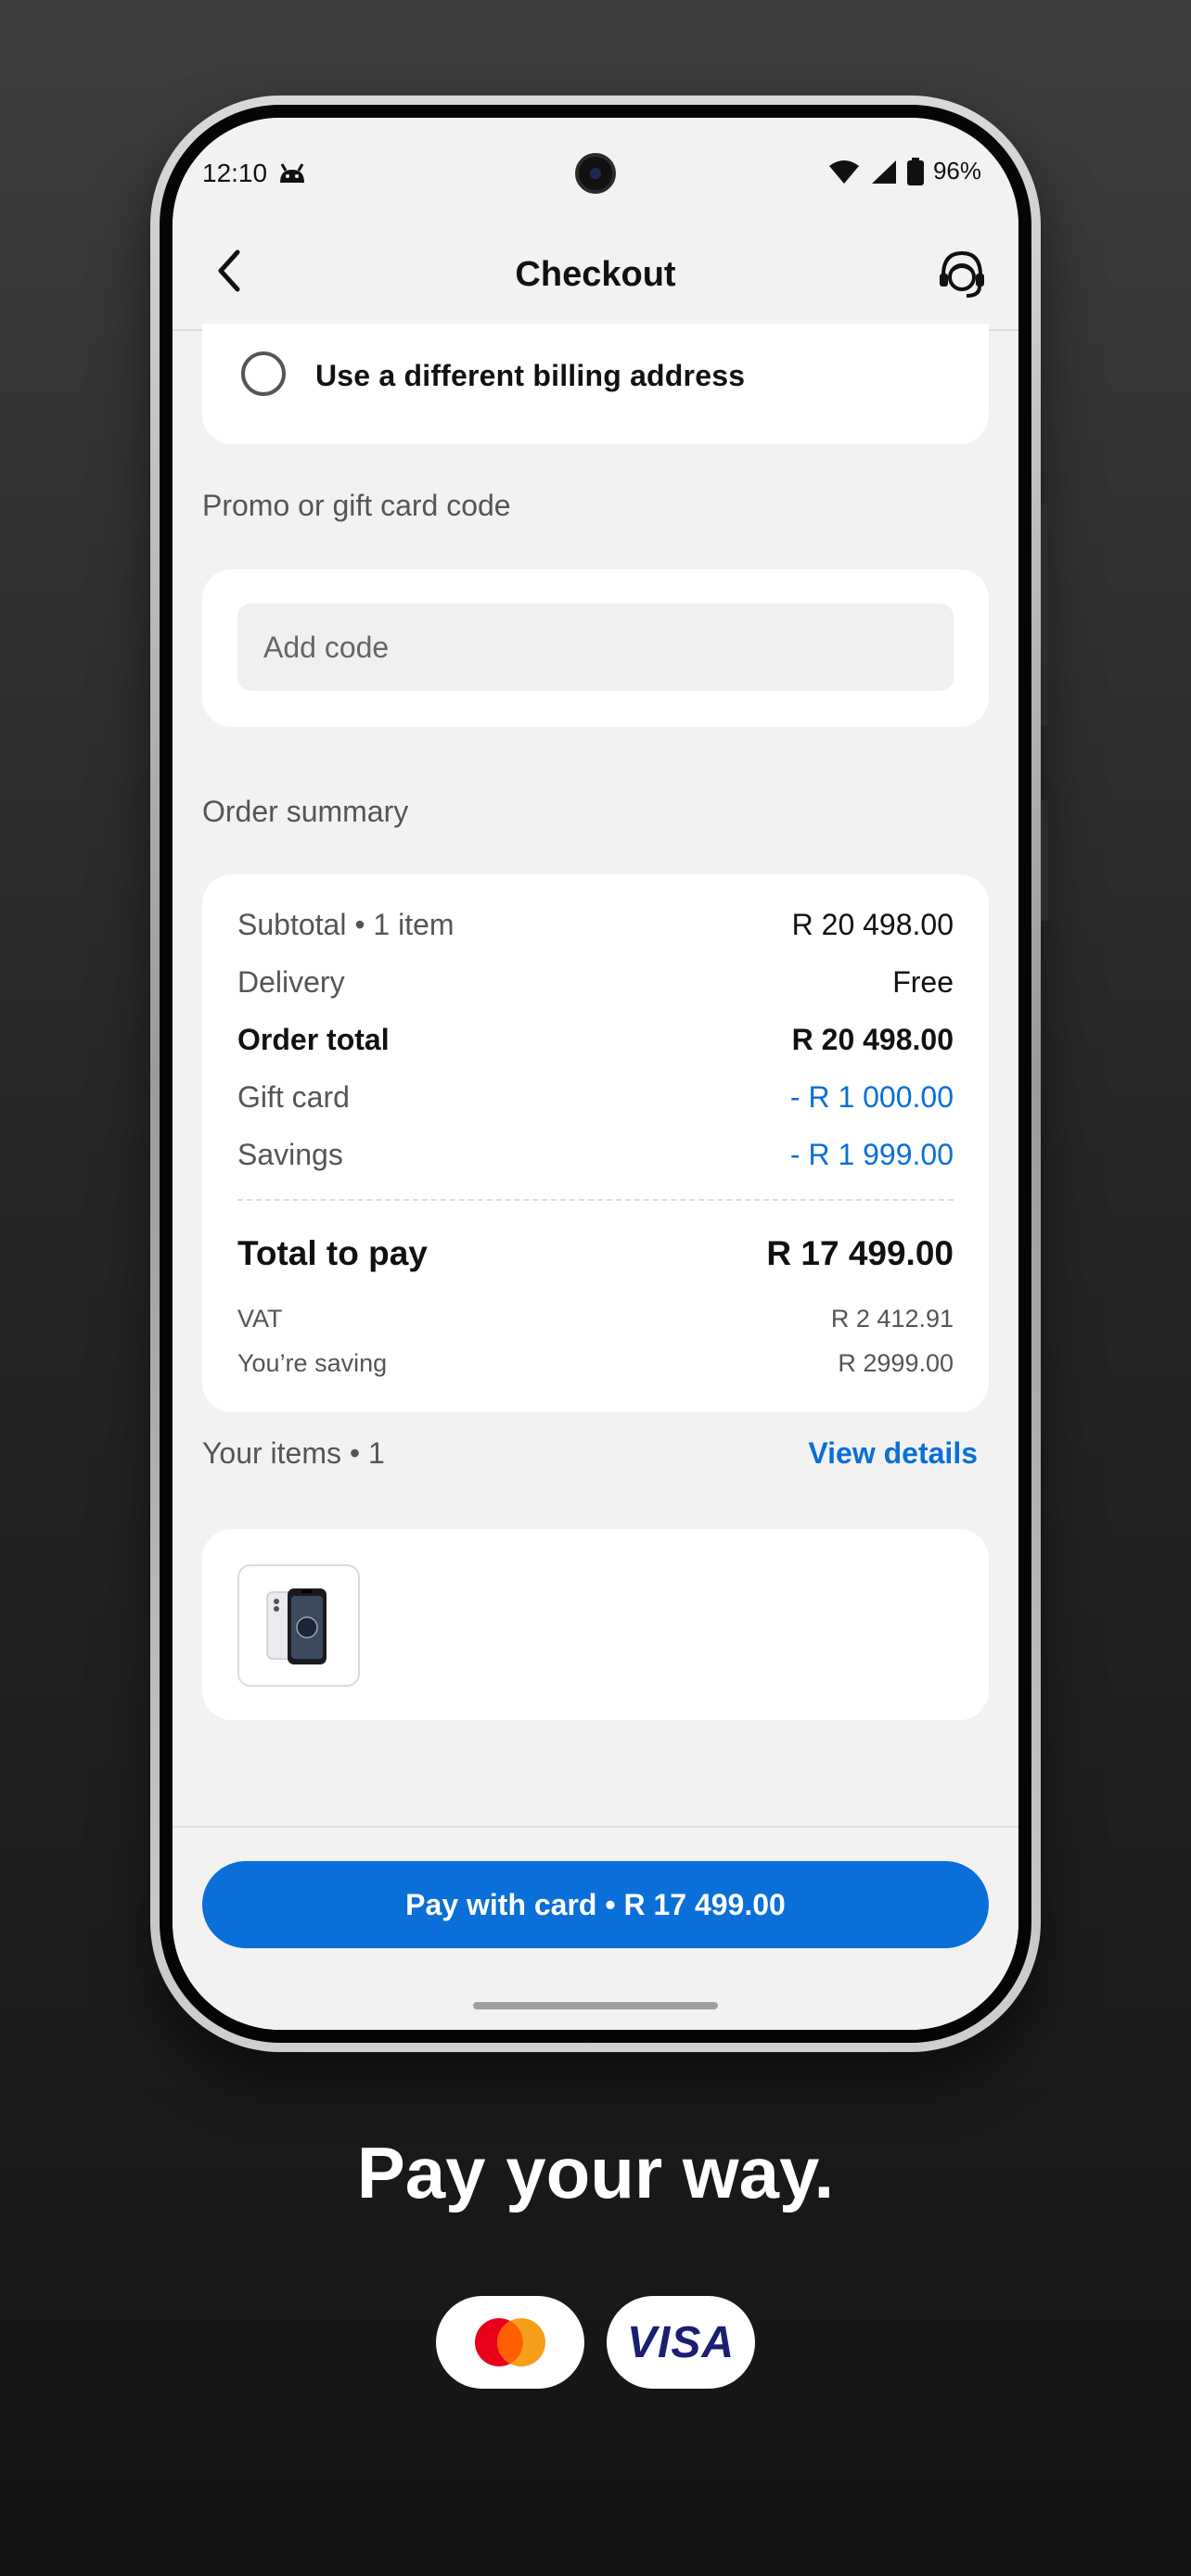  What do you see at coordinates (346, 924) in the screenshot?
I see `subtotal-label: Subtotal • 1 item` at bounding box center [346, 924].